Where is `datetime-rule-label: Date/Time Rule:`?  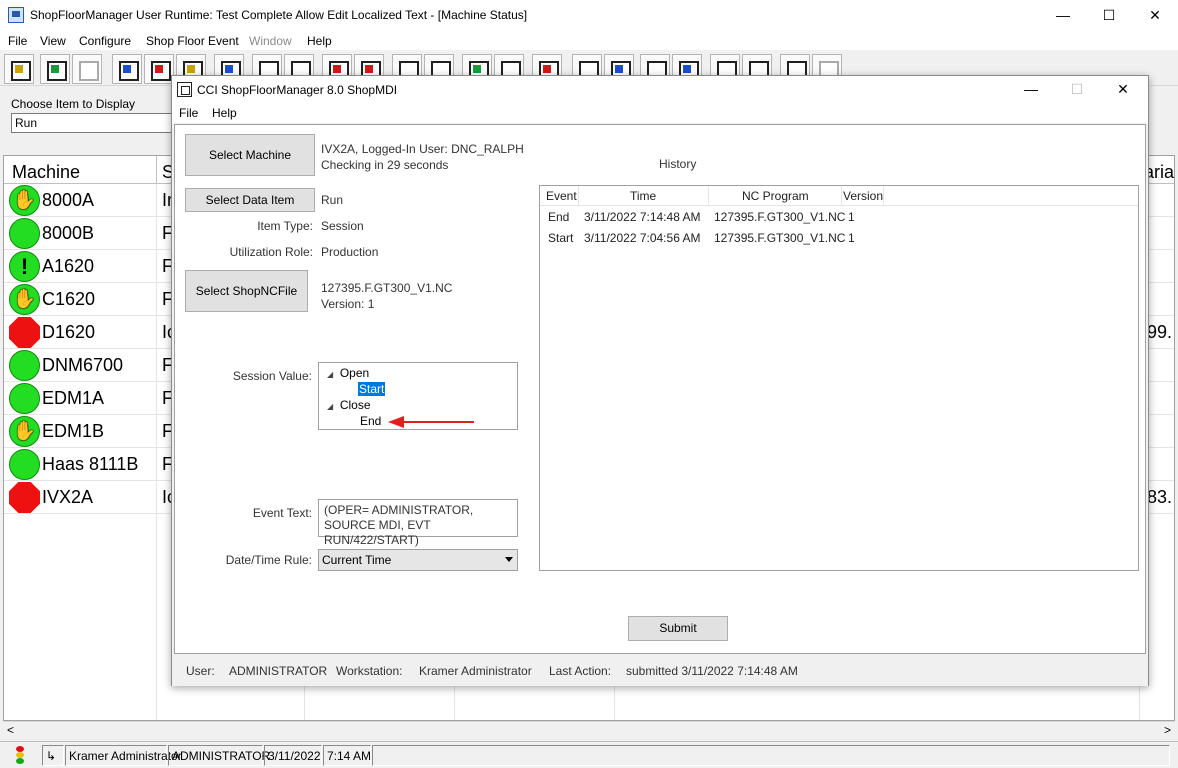
datetime-rule-label: Date/Time Rule: is located at coordinates (268, 560).